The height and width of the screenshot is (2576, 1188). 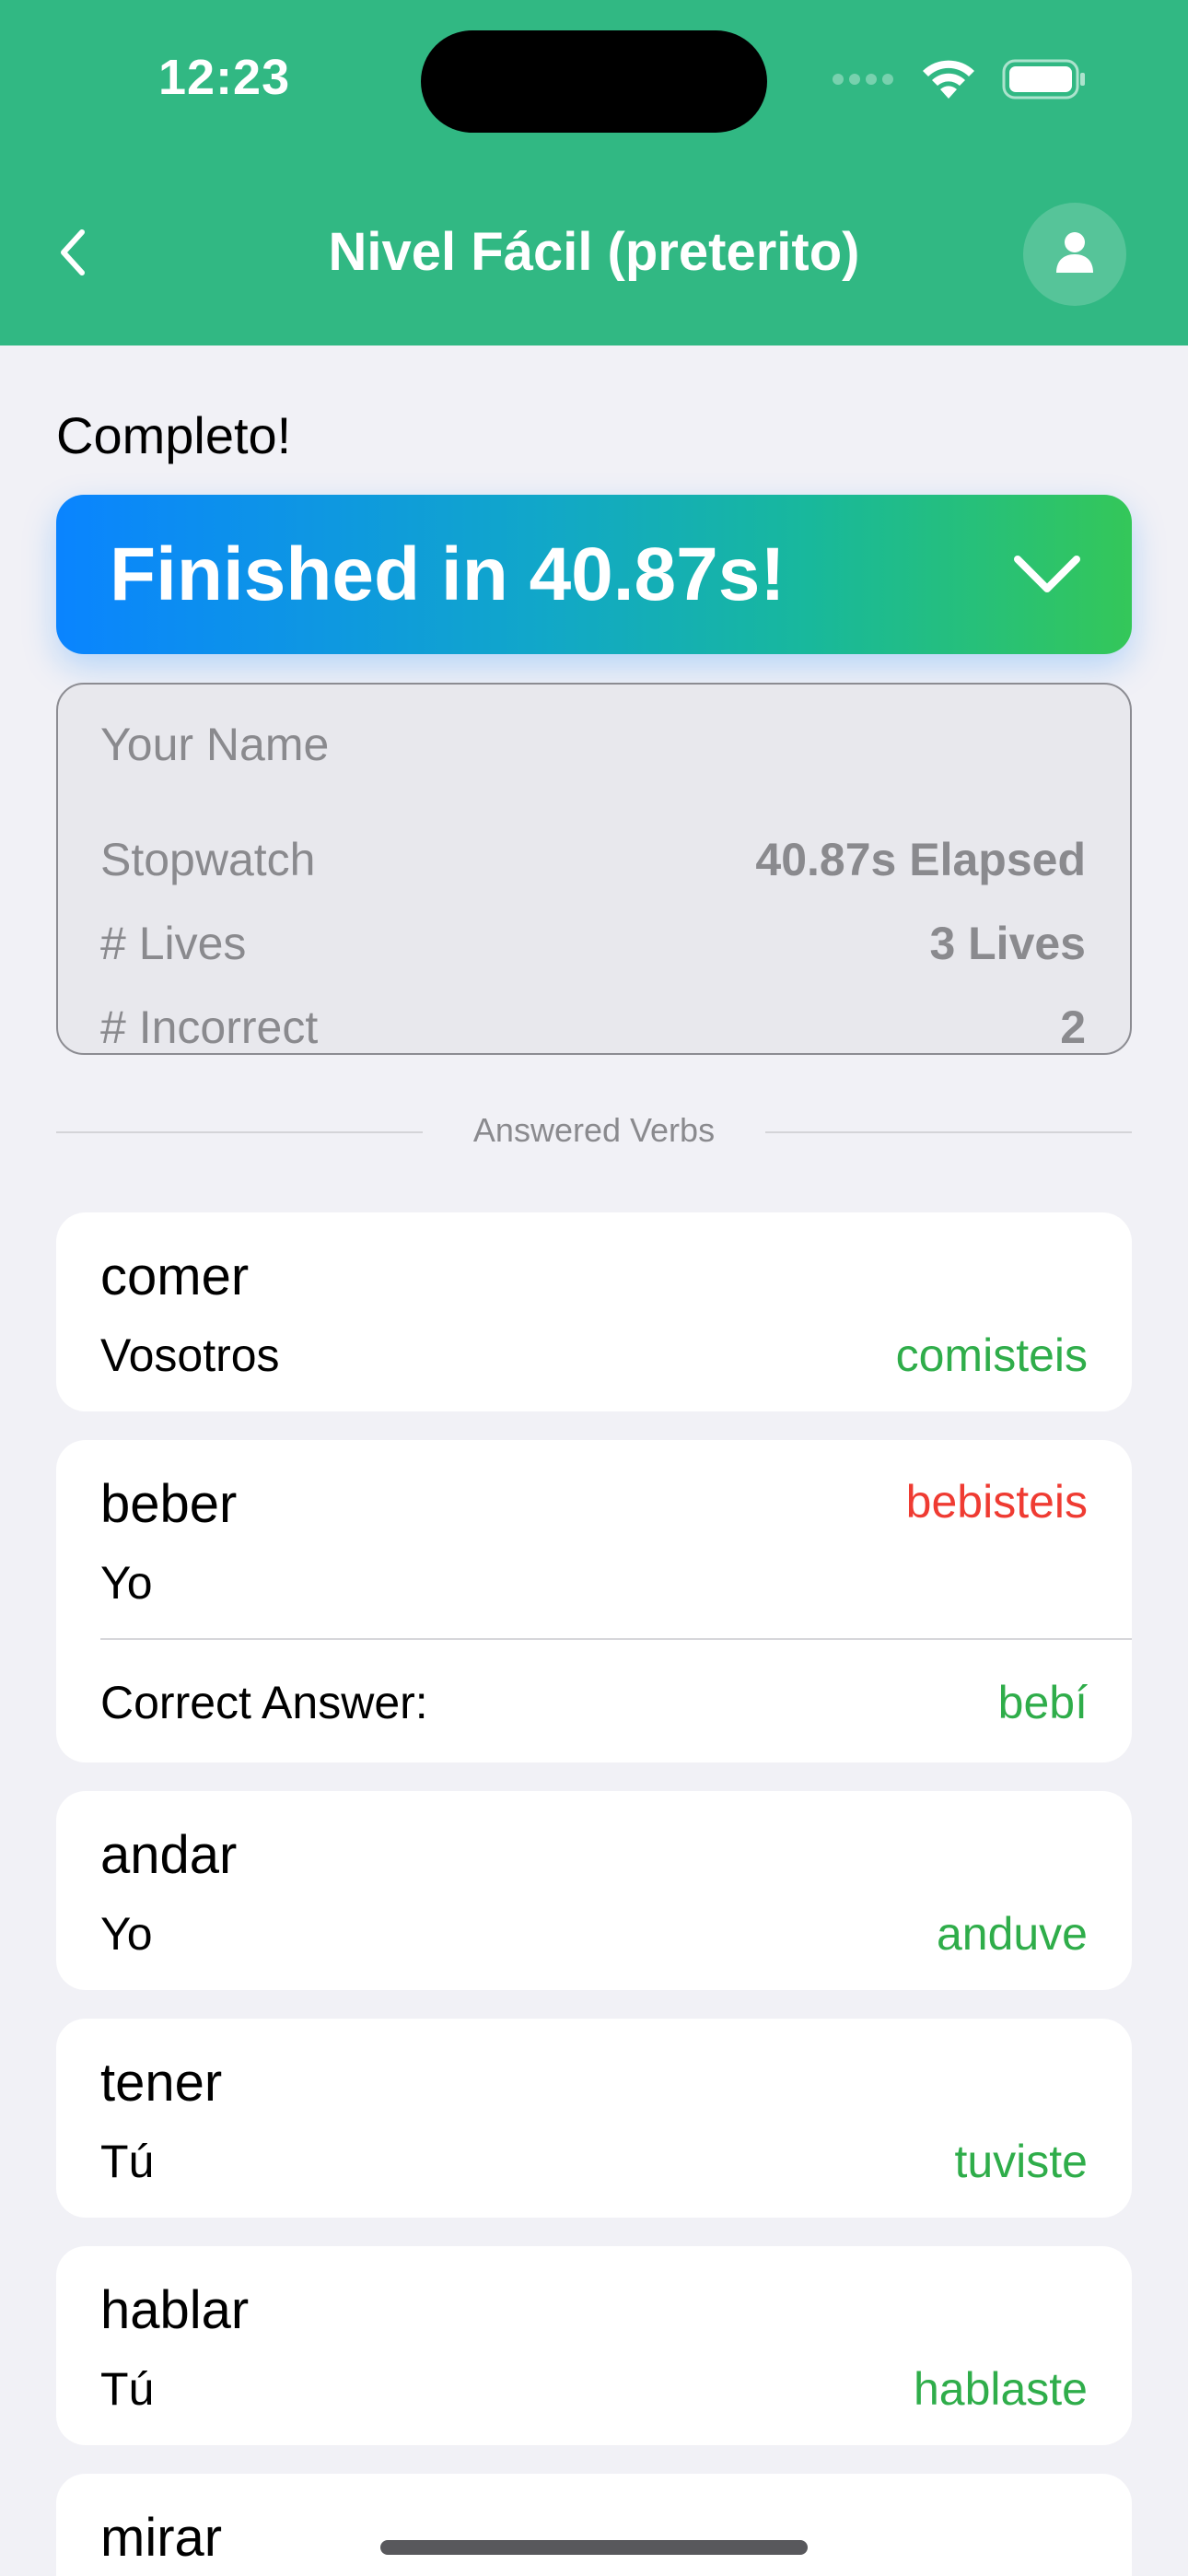 What do you see at coordinates (1021, 2161) in the screenshot?
I see `verb-answer: tuviste` at bounding box center [1021, 2161].